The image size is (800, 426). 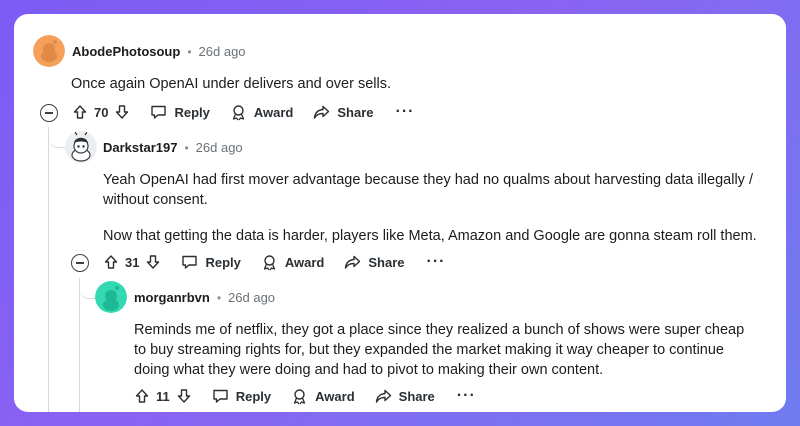 I want to click on comment-author: AbodePhotosoup, so click(x=126, y=51).